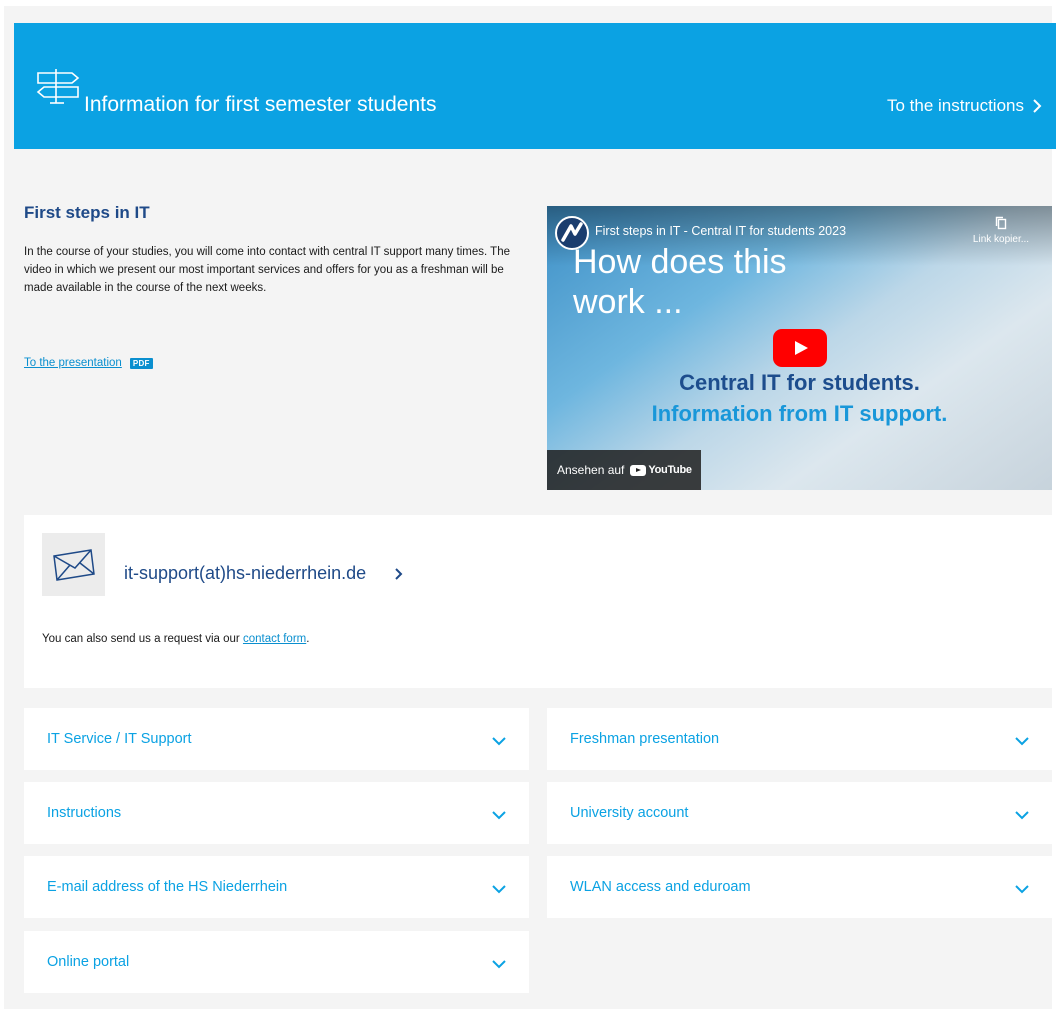 The width and height of the screenshot is (1056, 1009). I want to click on signpost-icon, so click(58, 86).